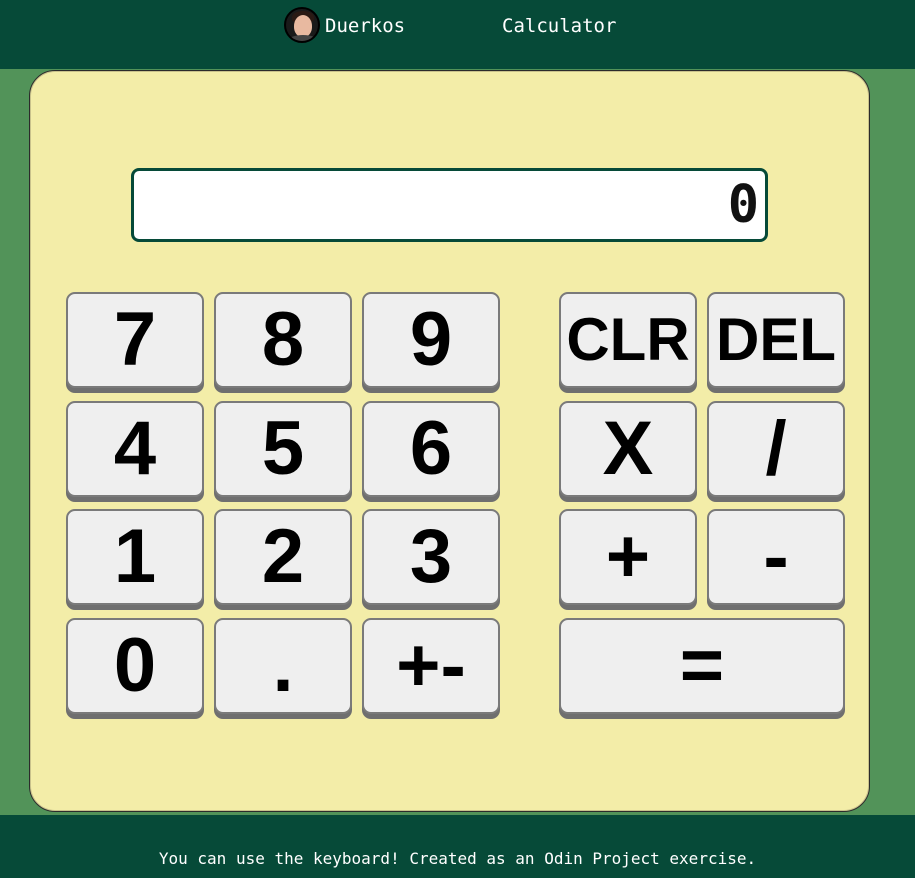 Image resolution: width=915 pixels, height=878 pixels. Describe the element at coordinates (702, 666) in the screenshot. I see `equals-button: =` at that location.